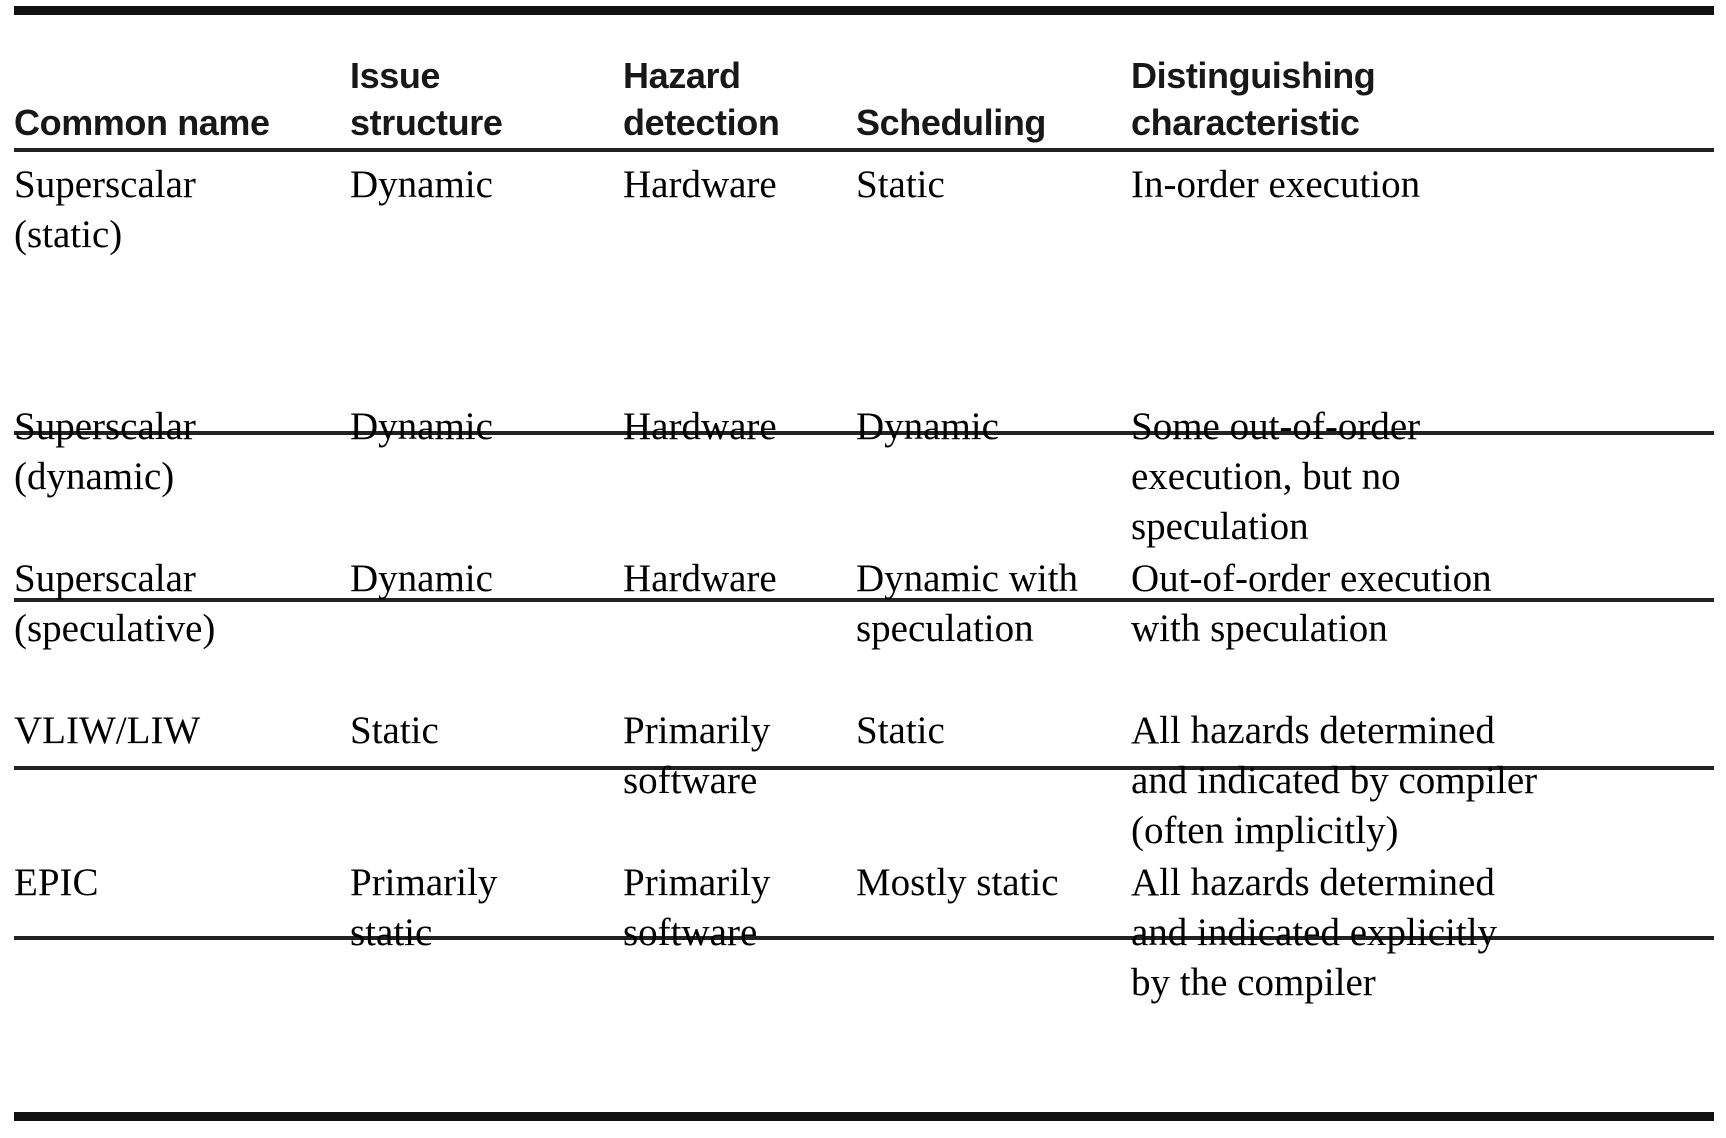  I want to click on cell-common-name: Superscalar (dynamic), so click(105, 451).